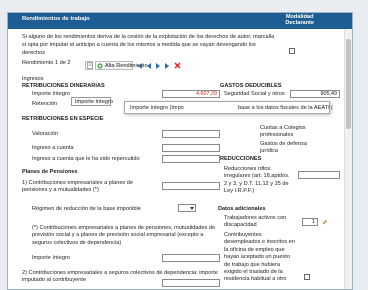  What do you see at coordinates (121, 65) in the screenshot?
I see `alta-rendimiento-button: Alta Rendimiento` at bounding box center [121, 65].